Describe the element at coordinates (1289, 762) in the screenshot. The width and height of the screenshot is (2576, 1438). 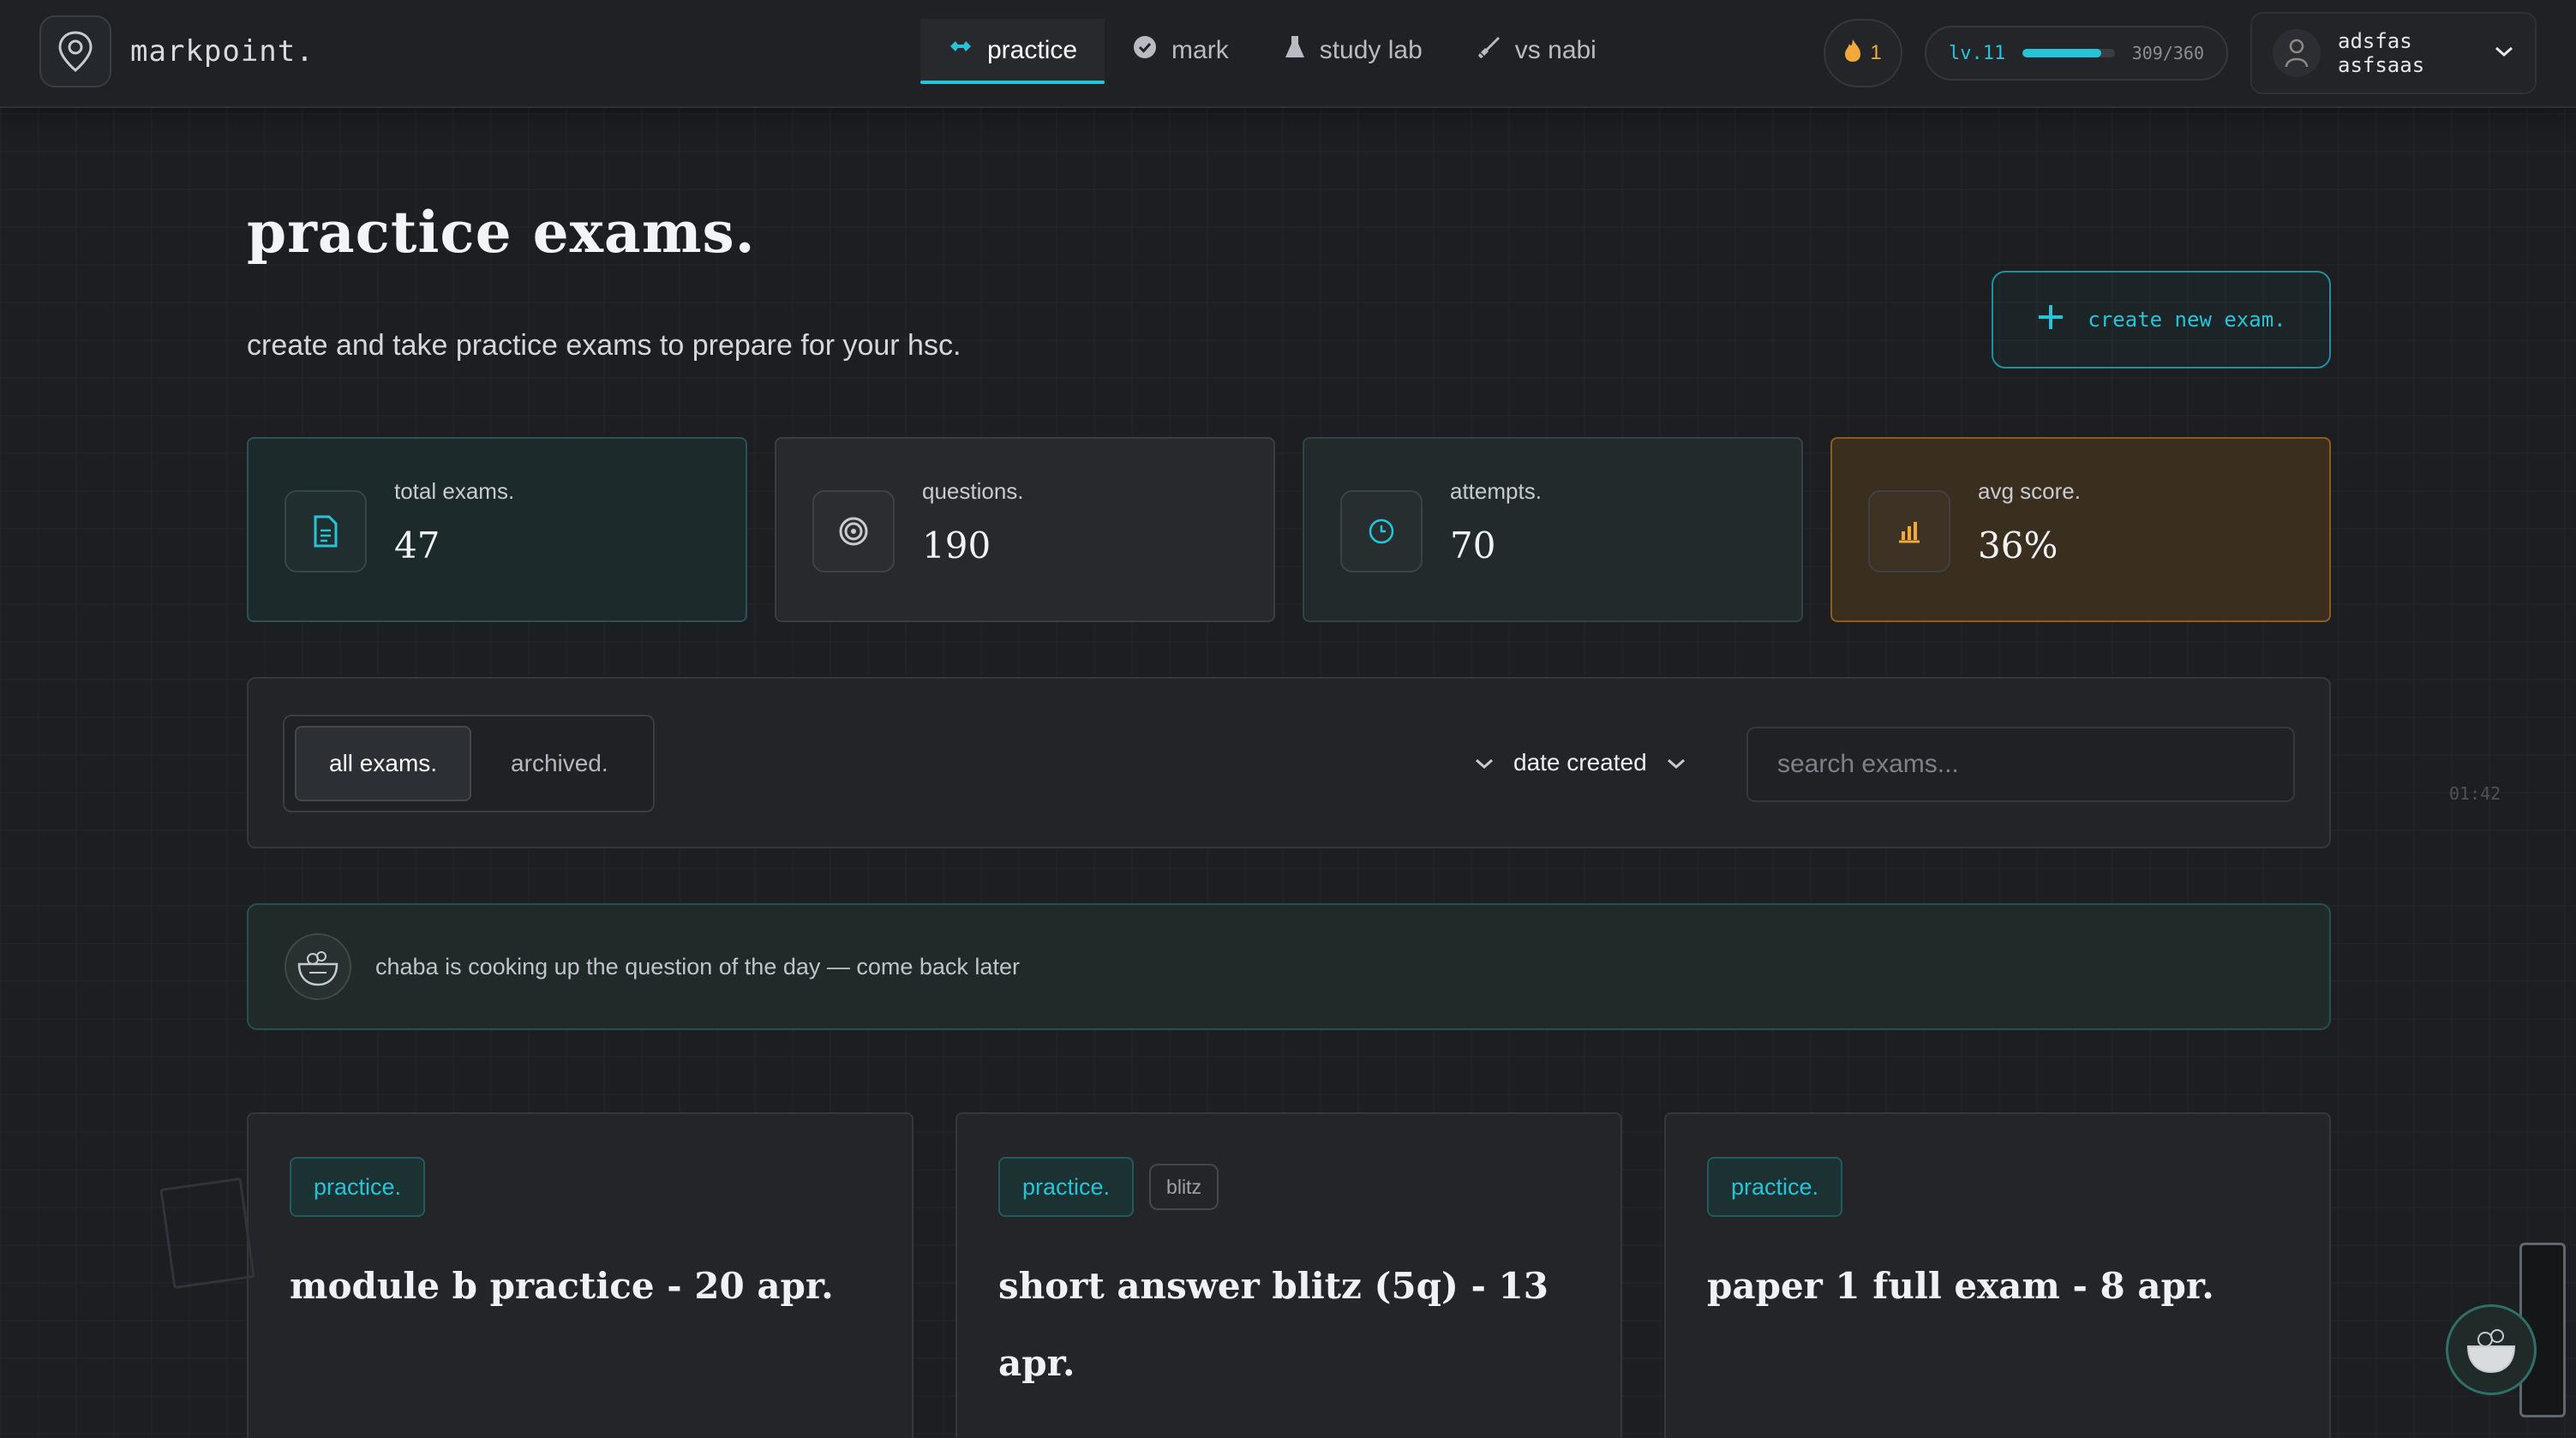
I see `filter-bar: all exams. archived. date created` at that location.